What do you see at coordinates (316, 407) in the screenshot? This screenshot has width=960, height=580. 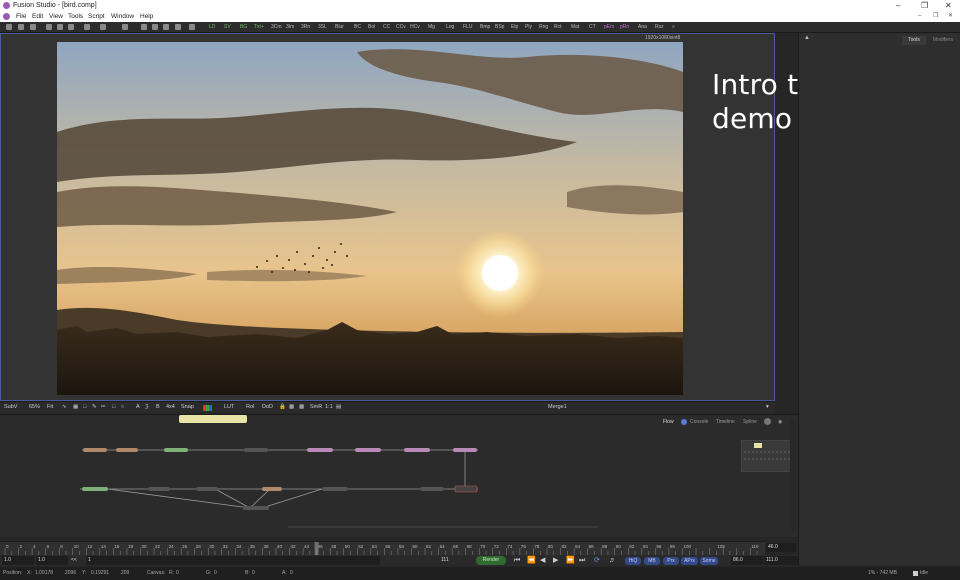 I see `smr-button: SmR` at bounding box center [316, 407].